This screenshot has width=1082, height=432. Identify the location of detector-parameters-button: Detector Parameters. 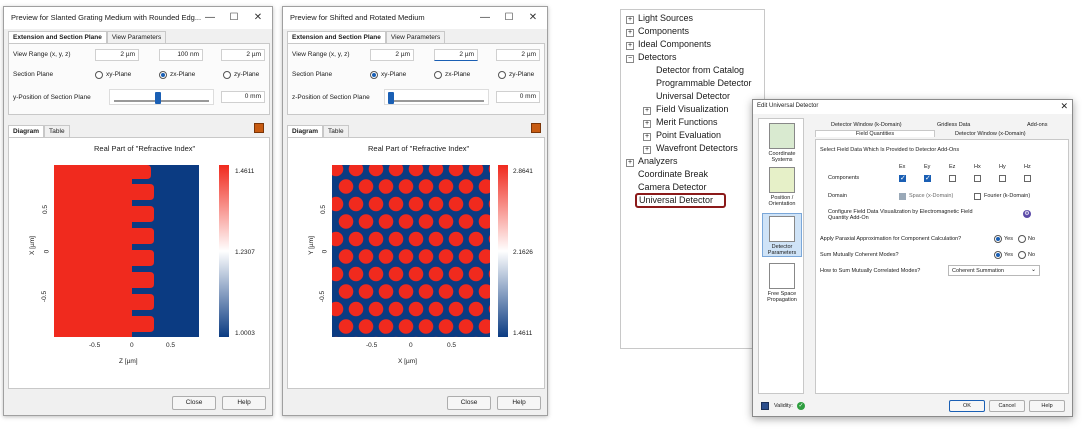
(782, 235).